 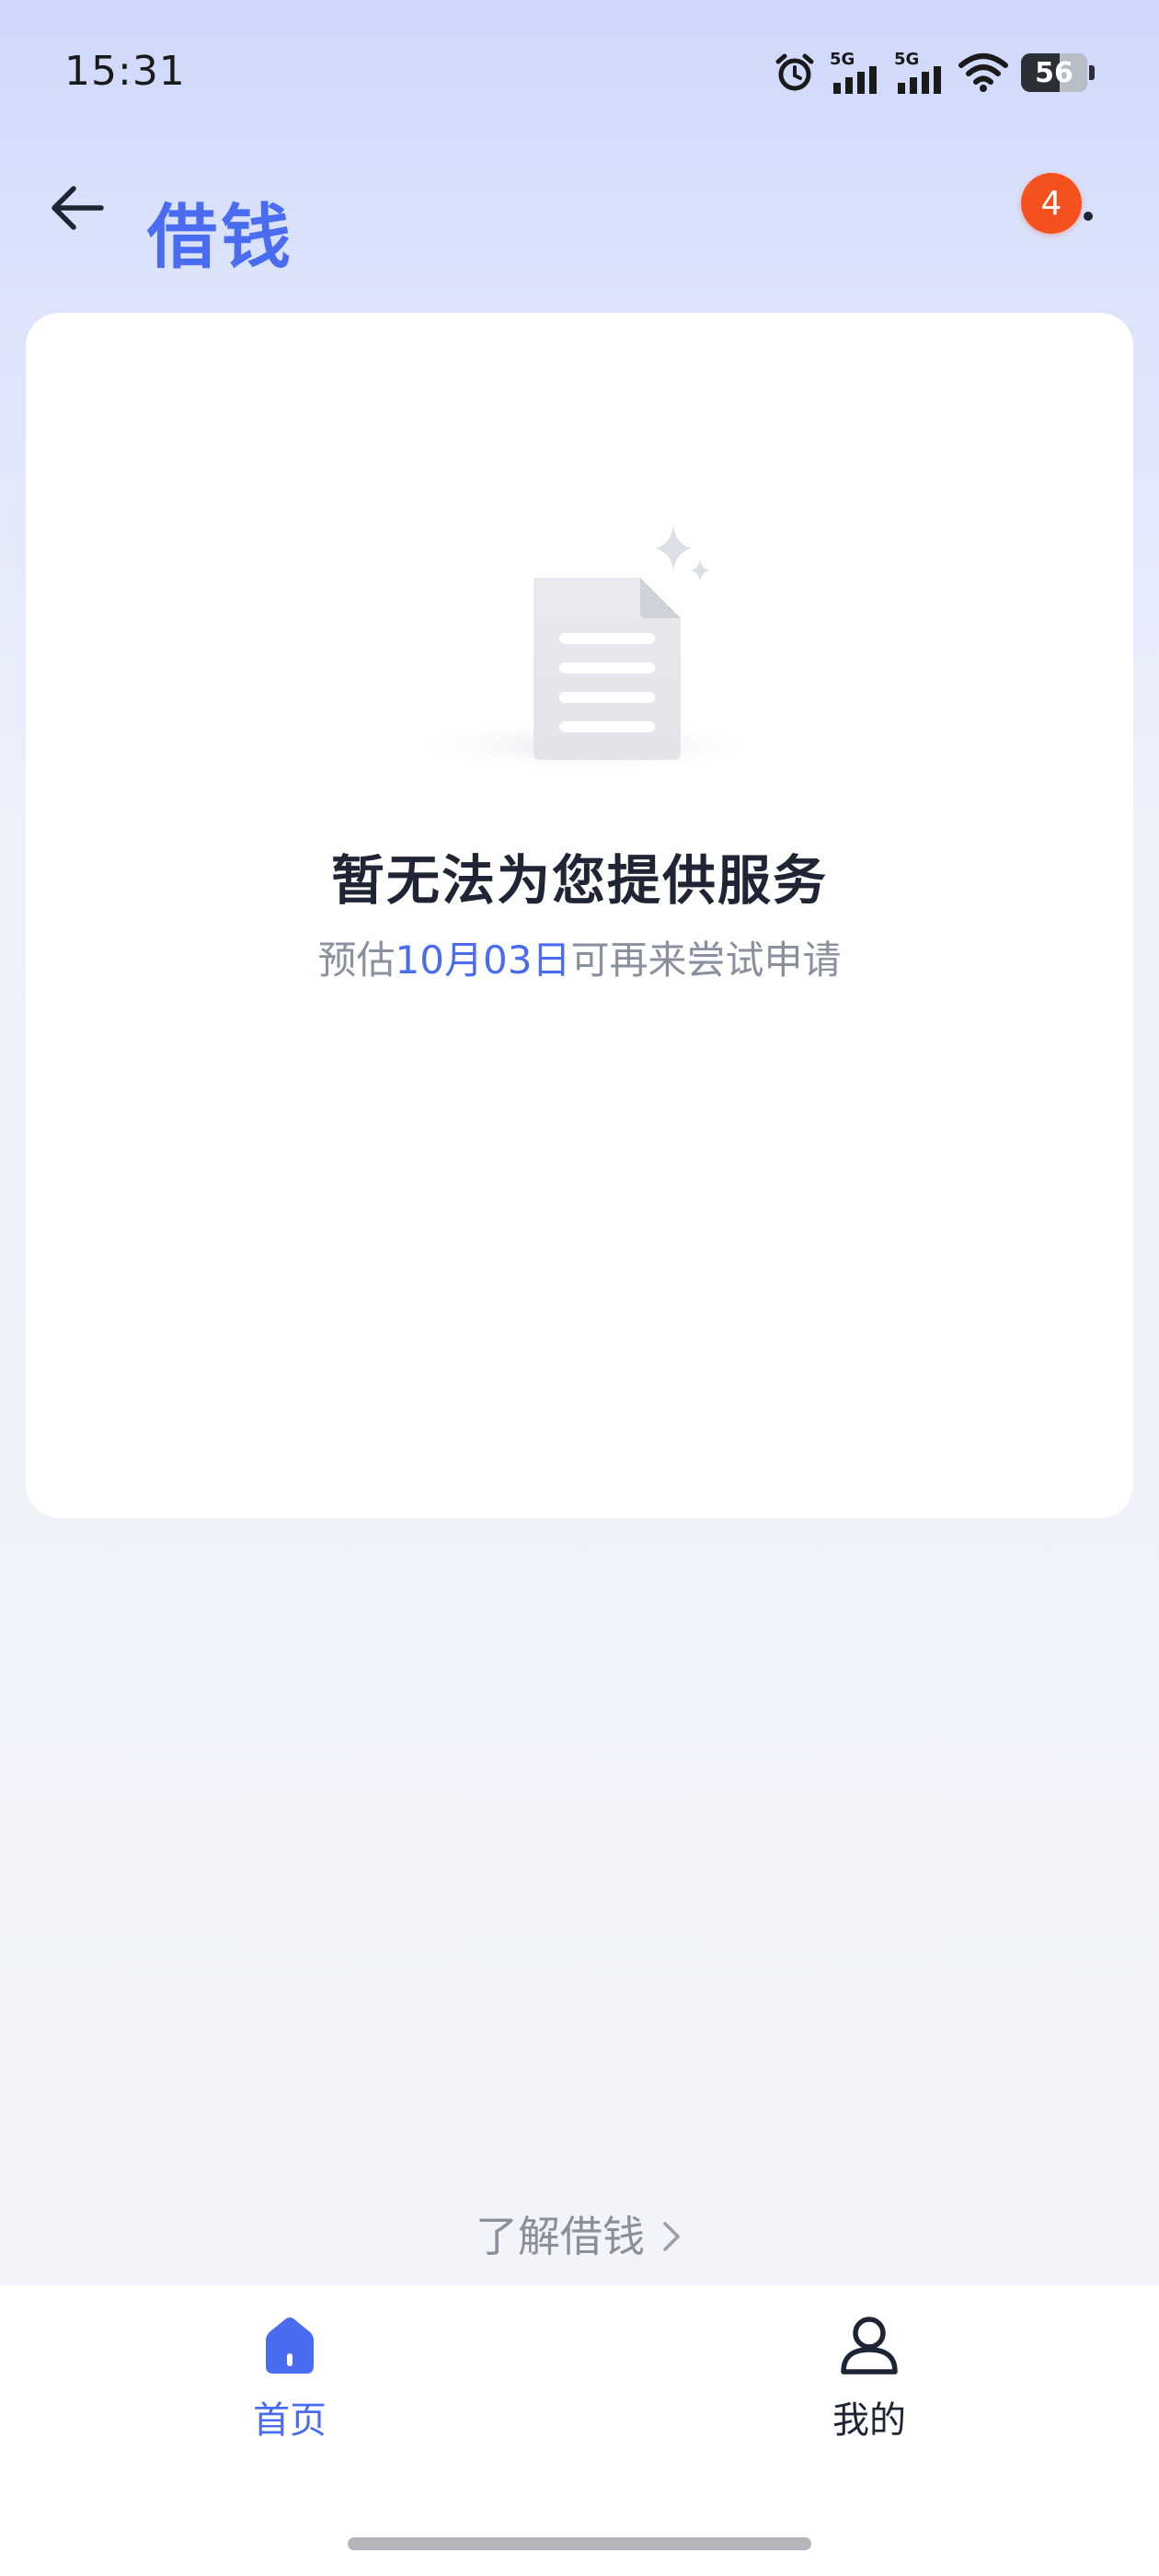 What do you see at coordinates (579, 2543) in the screenshot?
I see `home-indicator` at bounding box center [579, 2543].